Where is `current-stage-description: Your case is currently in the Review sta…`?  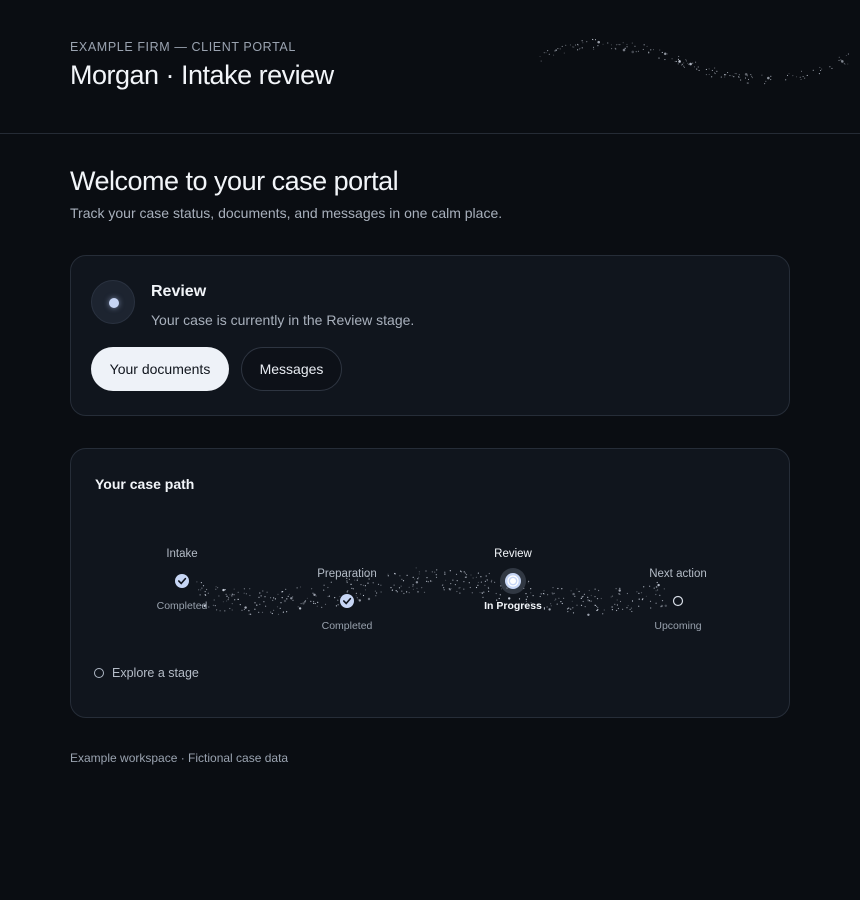
current-stage-description: Your case is currently in the Review sta… is located at coordinates (283, 320).